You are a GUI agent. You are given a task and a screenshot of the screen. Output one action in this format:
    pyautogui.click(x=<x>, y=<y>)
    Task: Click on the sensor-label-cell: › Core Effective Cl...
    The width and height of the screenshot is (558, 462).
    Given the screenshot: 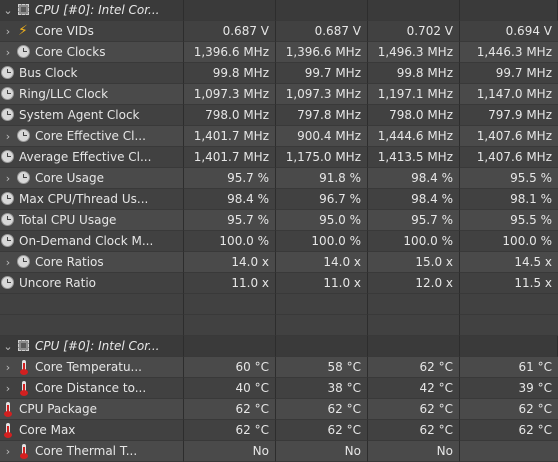 What is the action you would take?
    pyautogui.click(x=92, y=136)
    